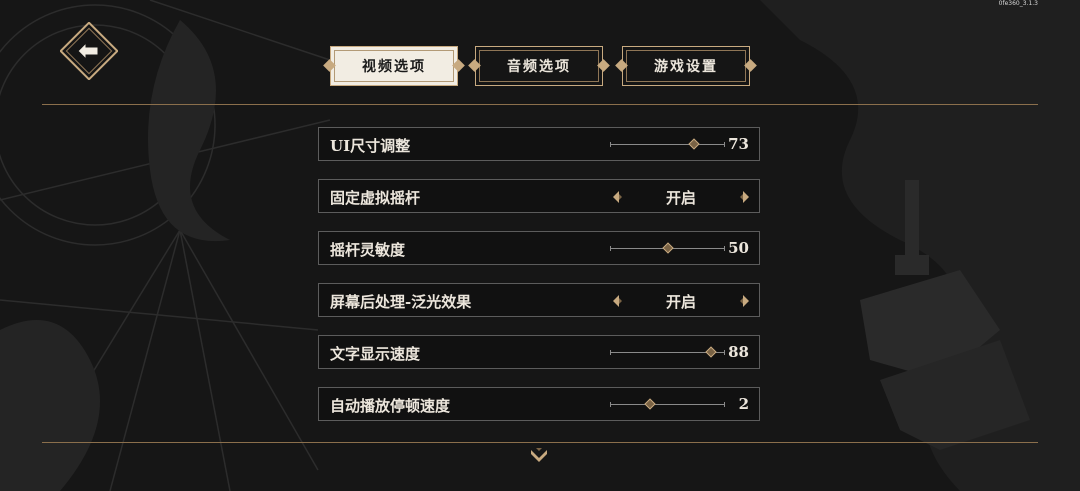 This screenshot has height=491, width=1080. I want to click on tab-game-settings: 游戏设置, so click(686, 66).